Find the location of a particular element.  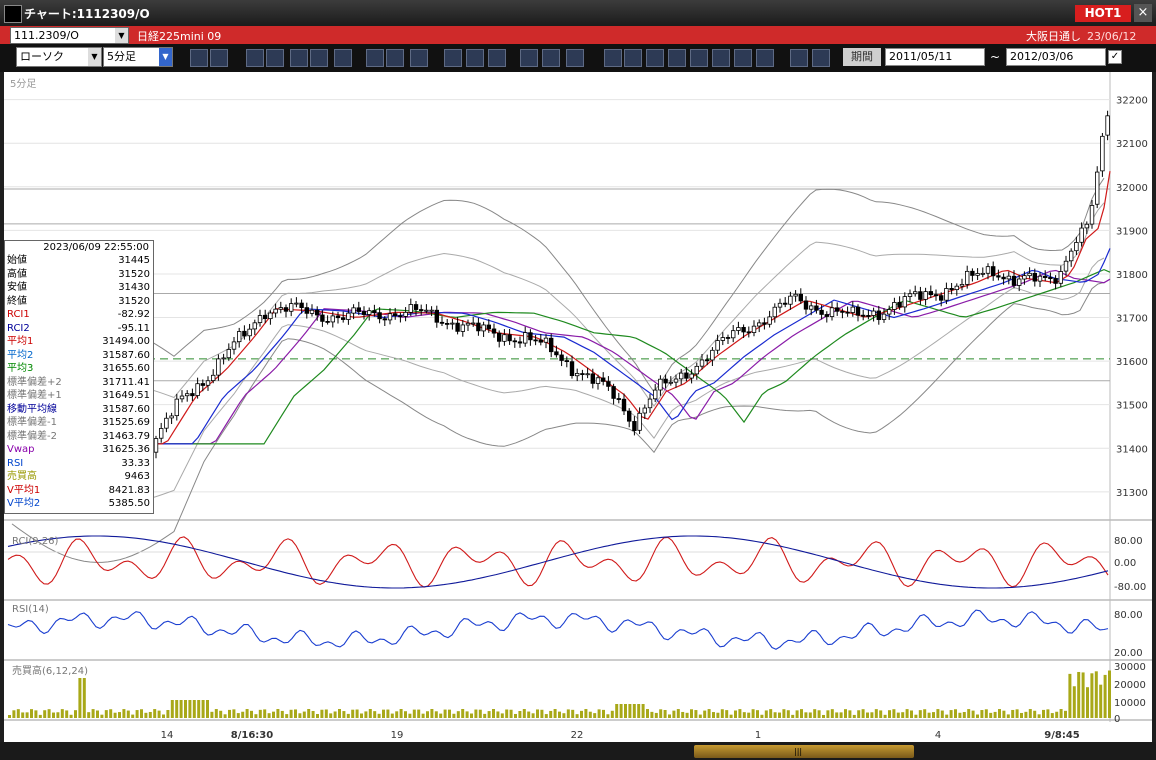

toolbar-hl-icon is located at coordinates (699, 58).